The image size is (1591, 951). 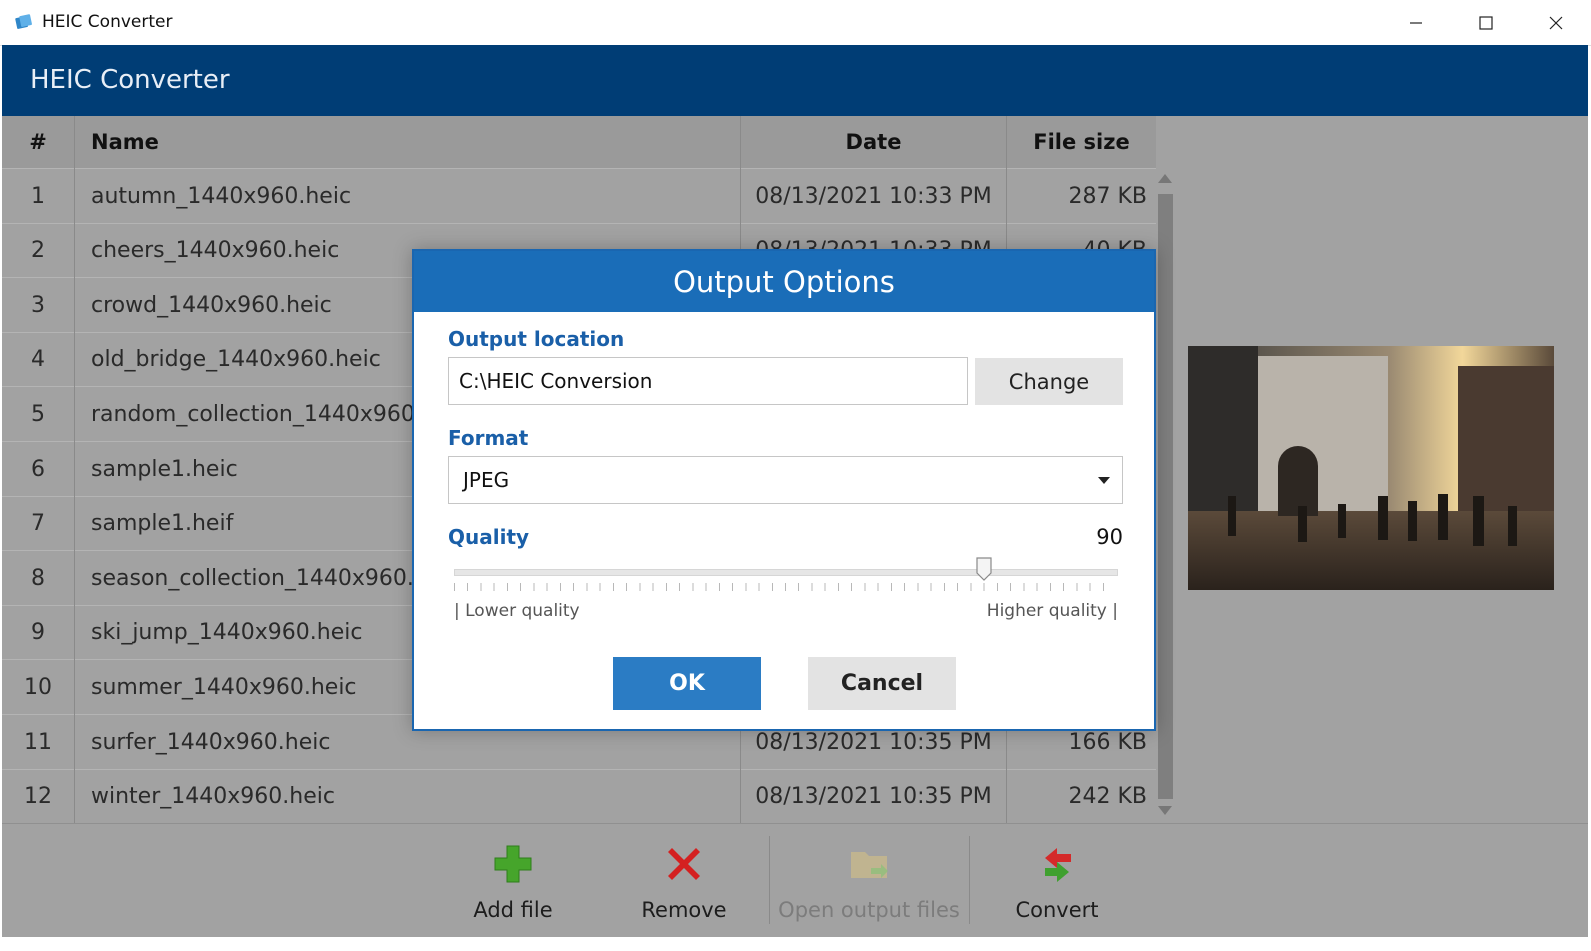 I want to click on file-name: winter_1440x960.heic, so click(x=213, y=797).